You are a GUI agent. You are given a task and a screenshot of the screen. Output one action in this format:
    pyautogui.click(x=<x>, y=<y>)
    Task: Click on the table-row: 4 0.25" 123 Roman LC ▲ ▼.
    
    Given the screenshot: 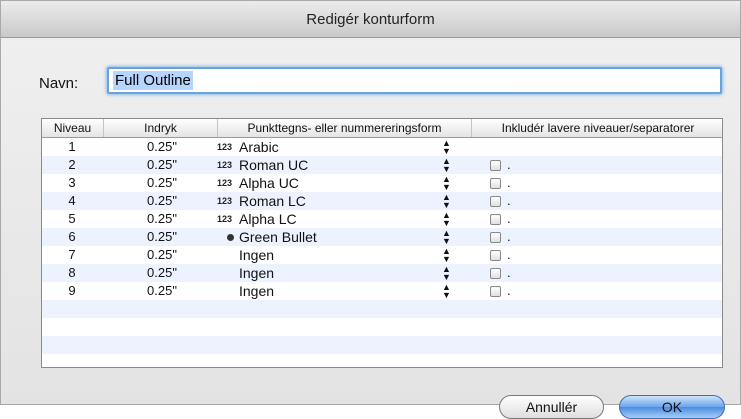 What is the action you would take?
    pyautogui.click(x=382, y=201)
    